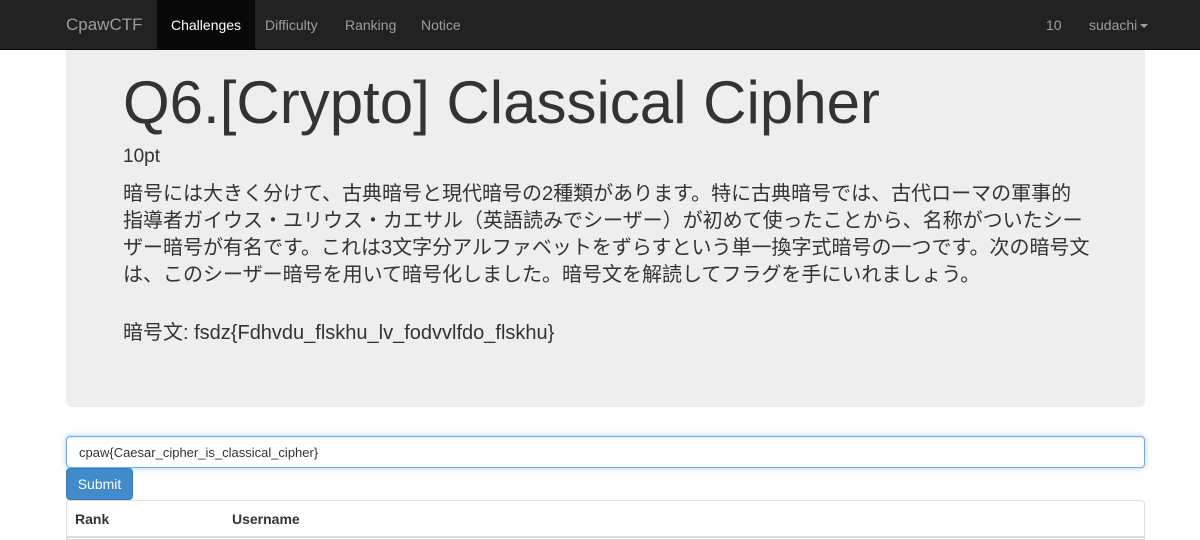 This screenshot has height=540, width=1200. I want to click on nav-ranking: Ranking, so click(370, 25).